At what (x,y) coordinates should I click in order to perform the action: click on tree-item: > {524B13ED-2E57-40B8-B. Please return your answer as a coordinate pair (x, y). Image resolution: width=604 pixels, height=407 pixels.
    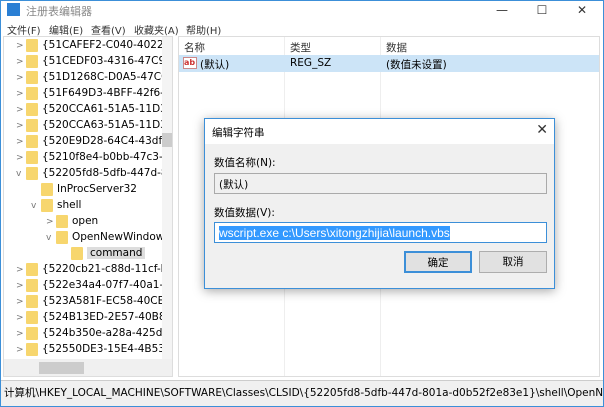
    Looking at the image, I should click on (94, 317).